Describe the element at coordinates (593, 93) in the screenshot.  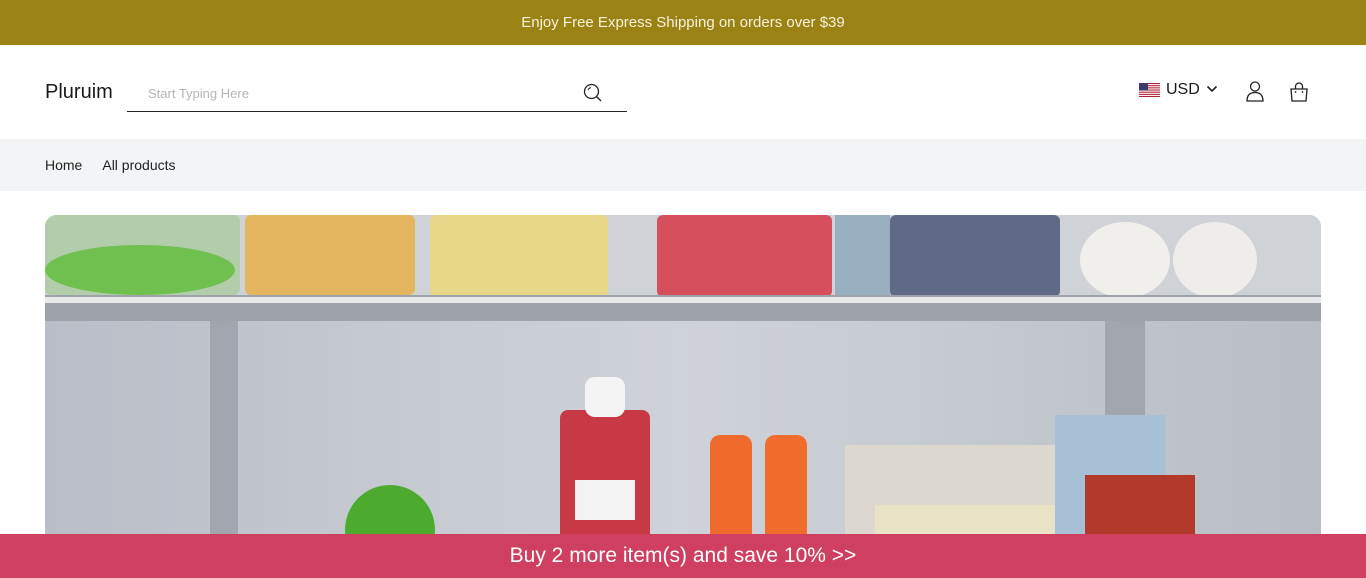
I see `search-icon` at that location.